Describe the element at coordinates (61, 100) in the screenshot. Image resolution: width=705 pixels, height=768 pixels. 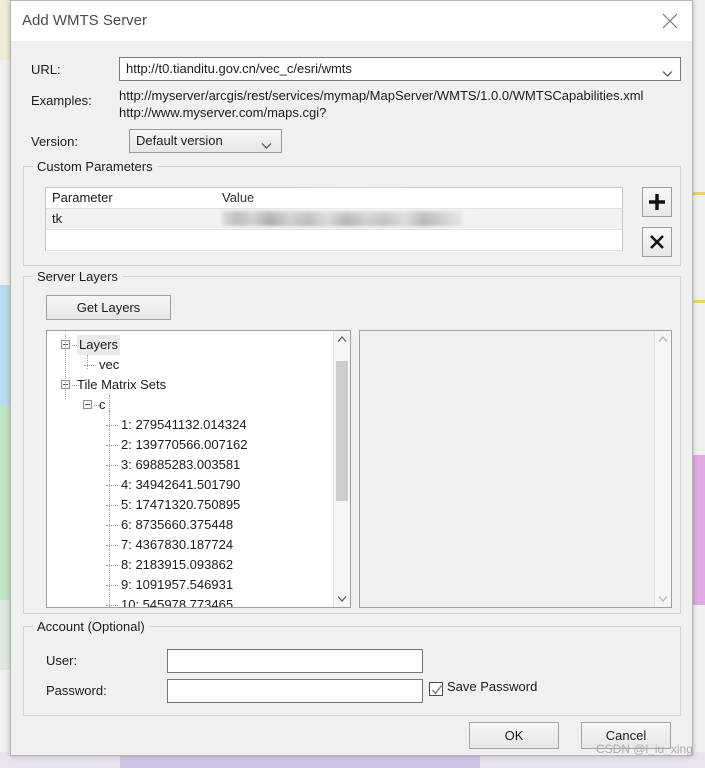
I see `examples-label: Examples:` at that location.